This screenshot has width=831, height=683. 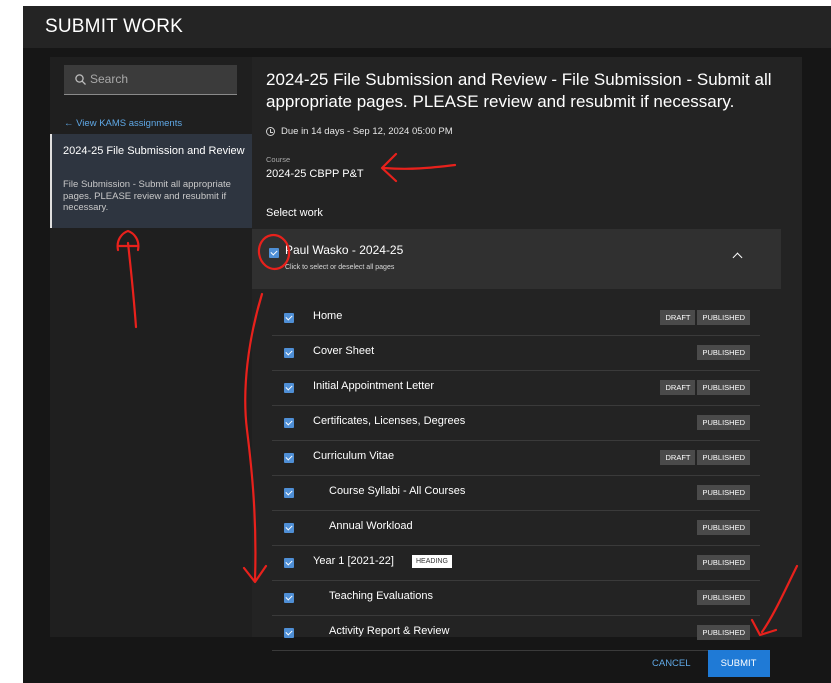 I want to click on page-title: Year 1 [2021-22], so click(x=353, y=561).